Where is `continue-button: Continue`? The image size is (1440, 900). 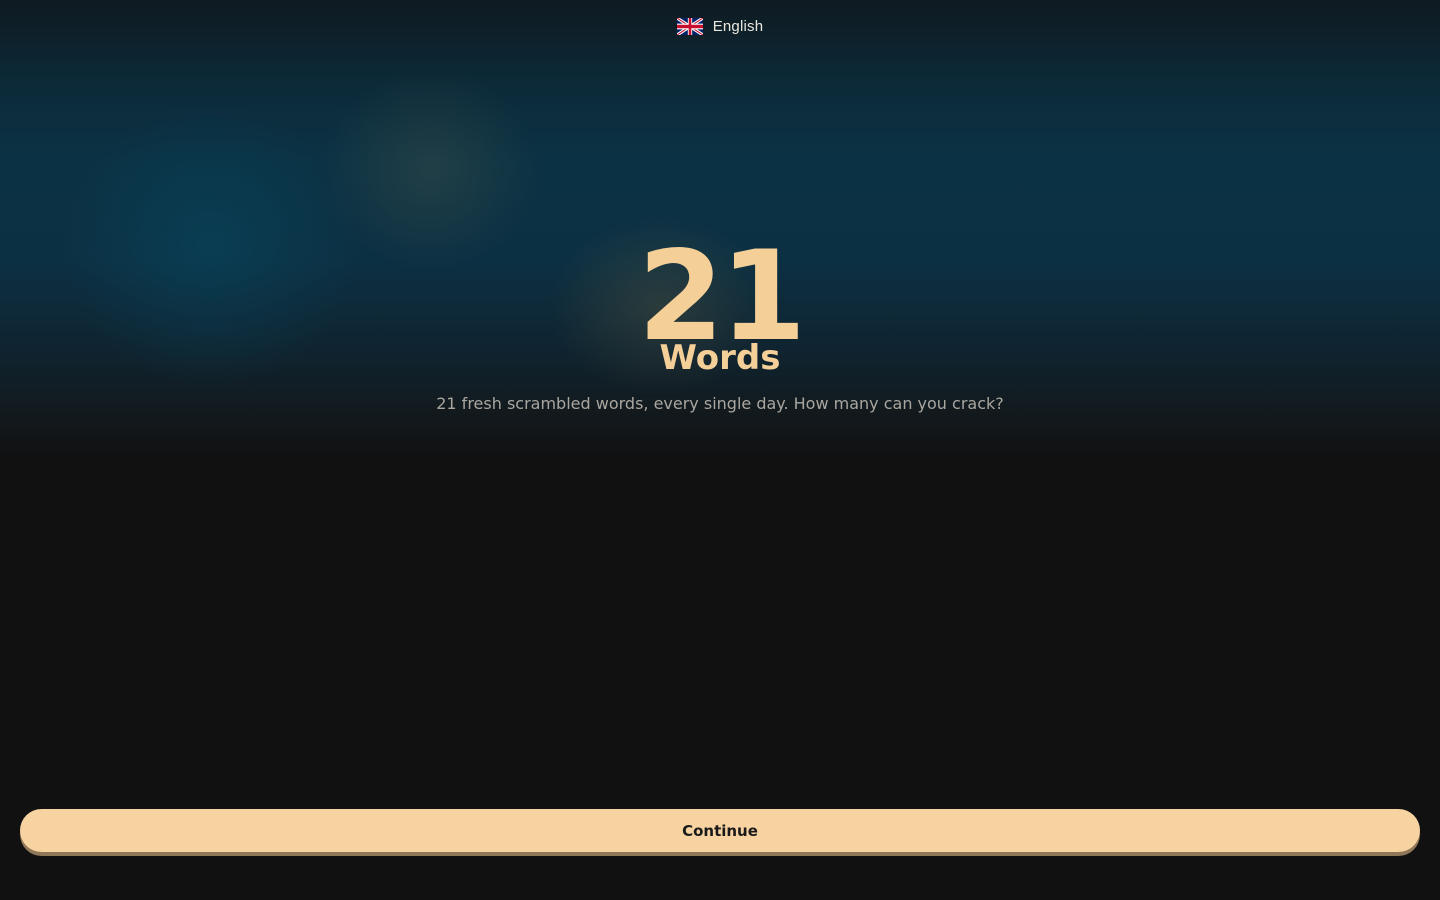
continue-button: Continue is located at coordinates (720, 830).